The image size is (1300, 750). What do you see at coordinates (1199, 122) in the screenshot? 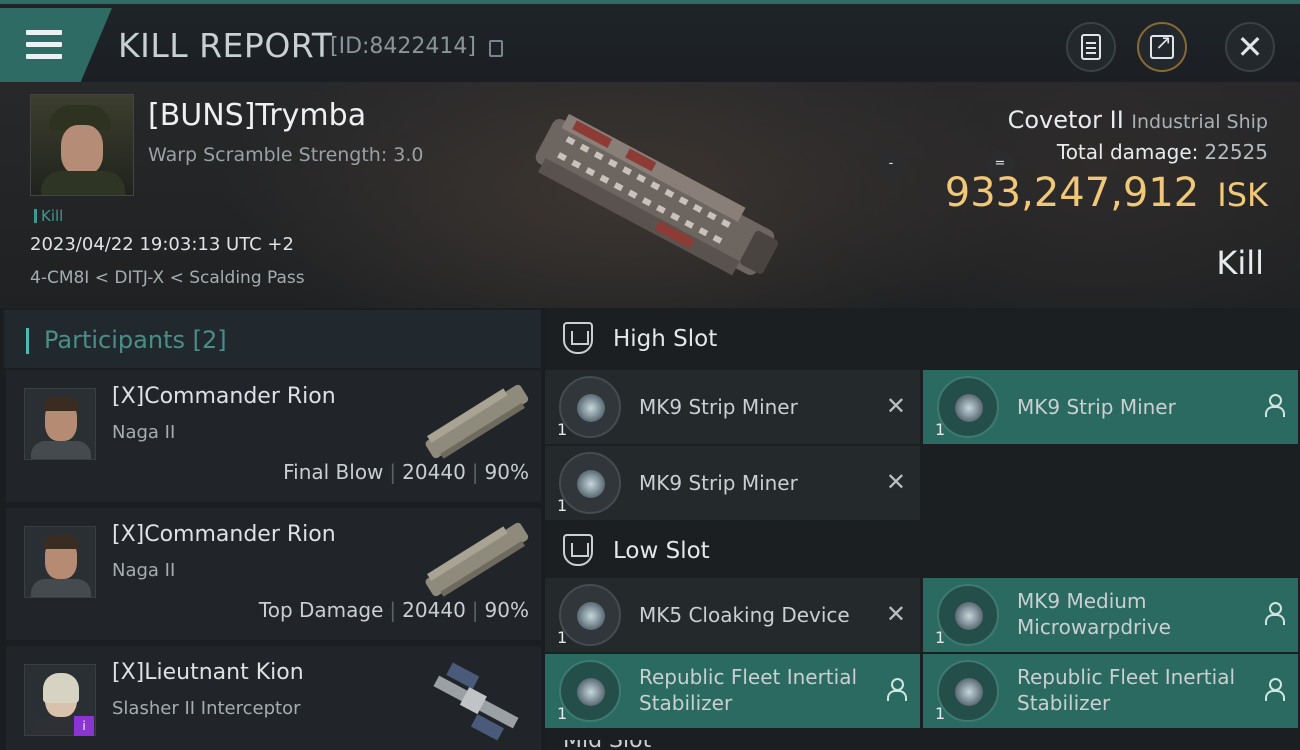
I see `ship-class: Industrial Ship` at bounding box center [1199, 122].